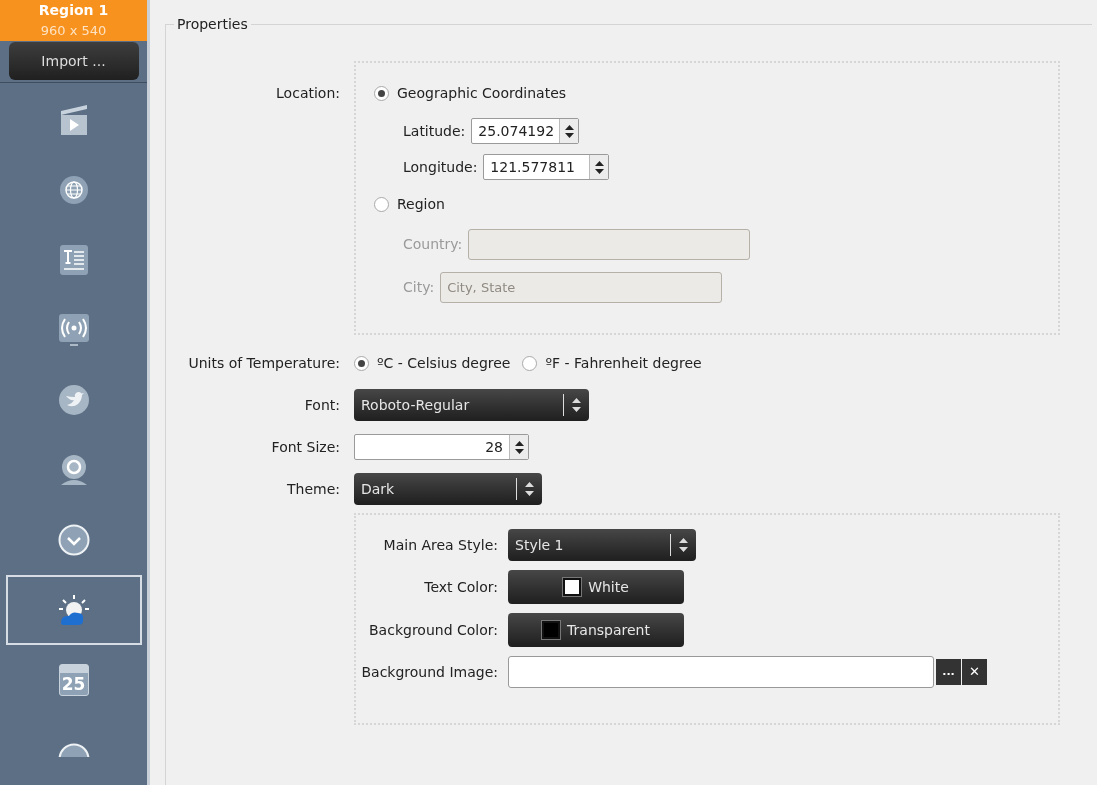  What do you see at coordinates (602, 545) in the screenshot?
I see `dropdown: Style 1` at bounding box center [602, 545].